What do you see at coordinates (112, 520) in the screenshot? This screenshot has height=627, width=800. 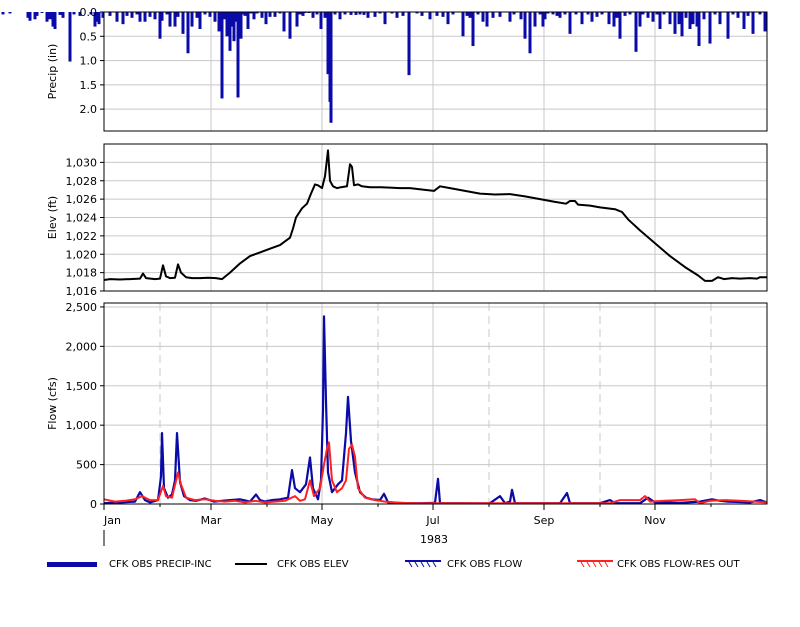 I see `xtick-label: Jan` at bounding box center [112, 520].